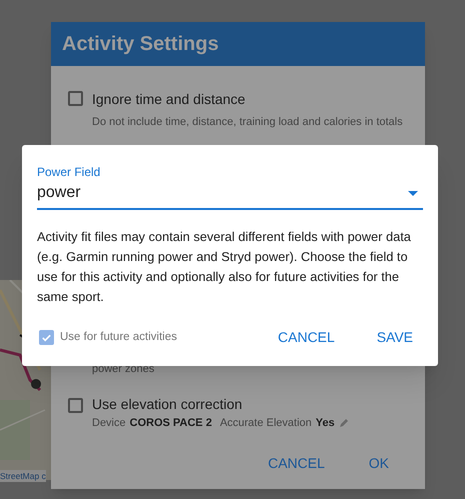  I want to click on save-button: SAVE, so click(394, 337).